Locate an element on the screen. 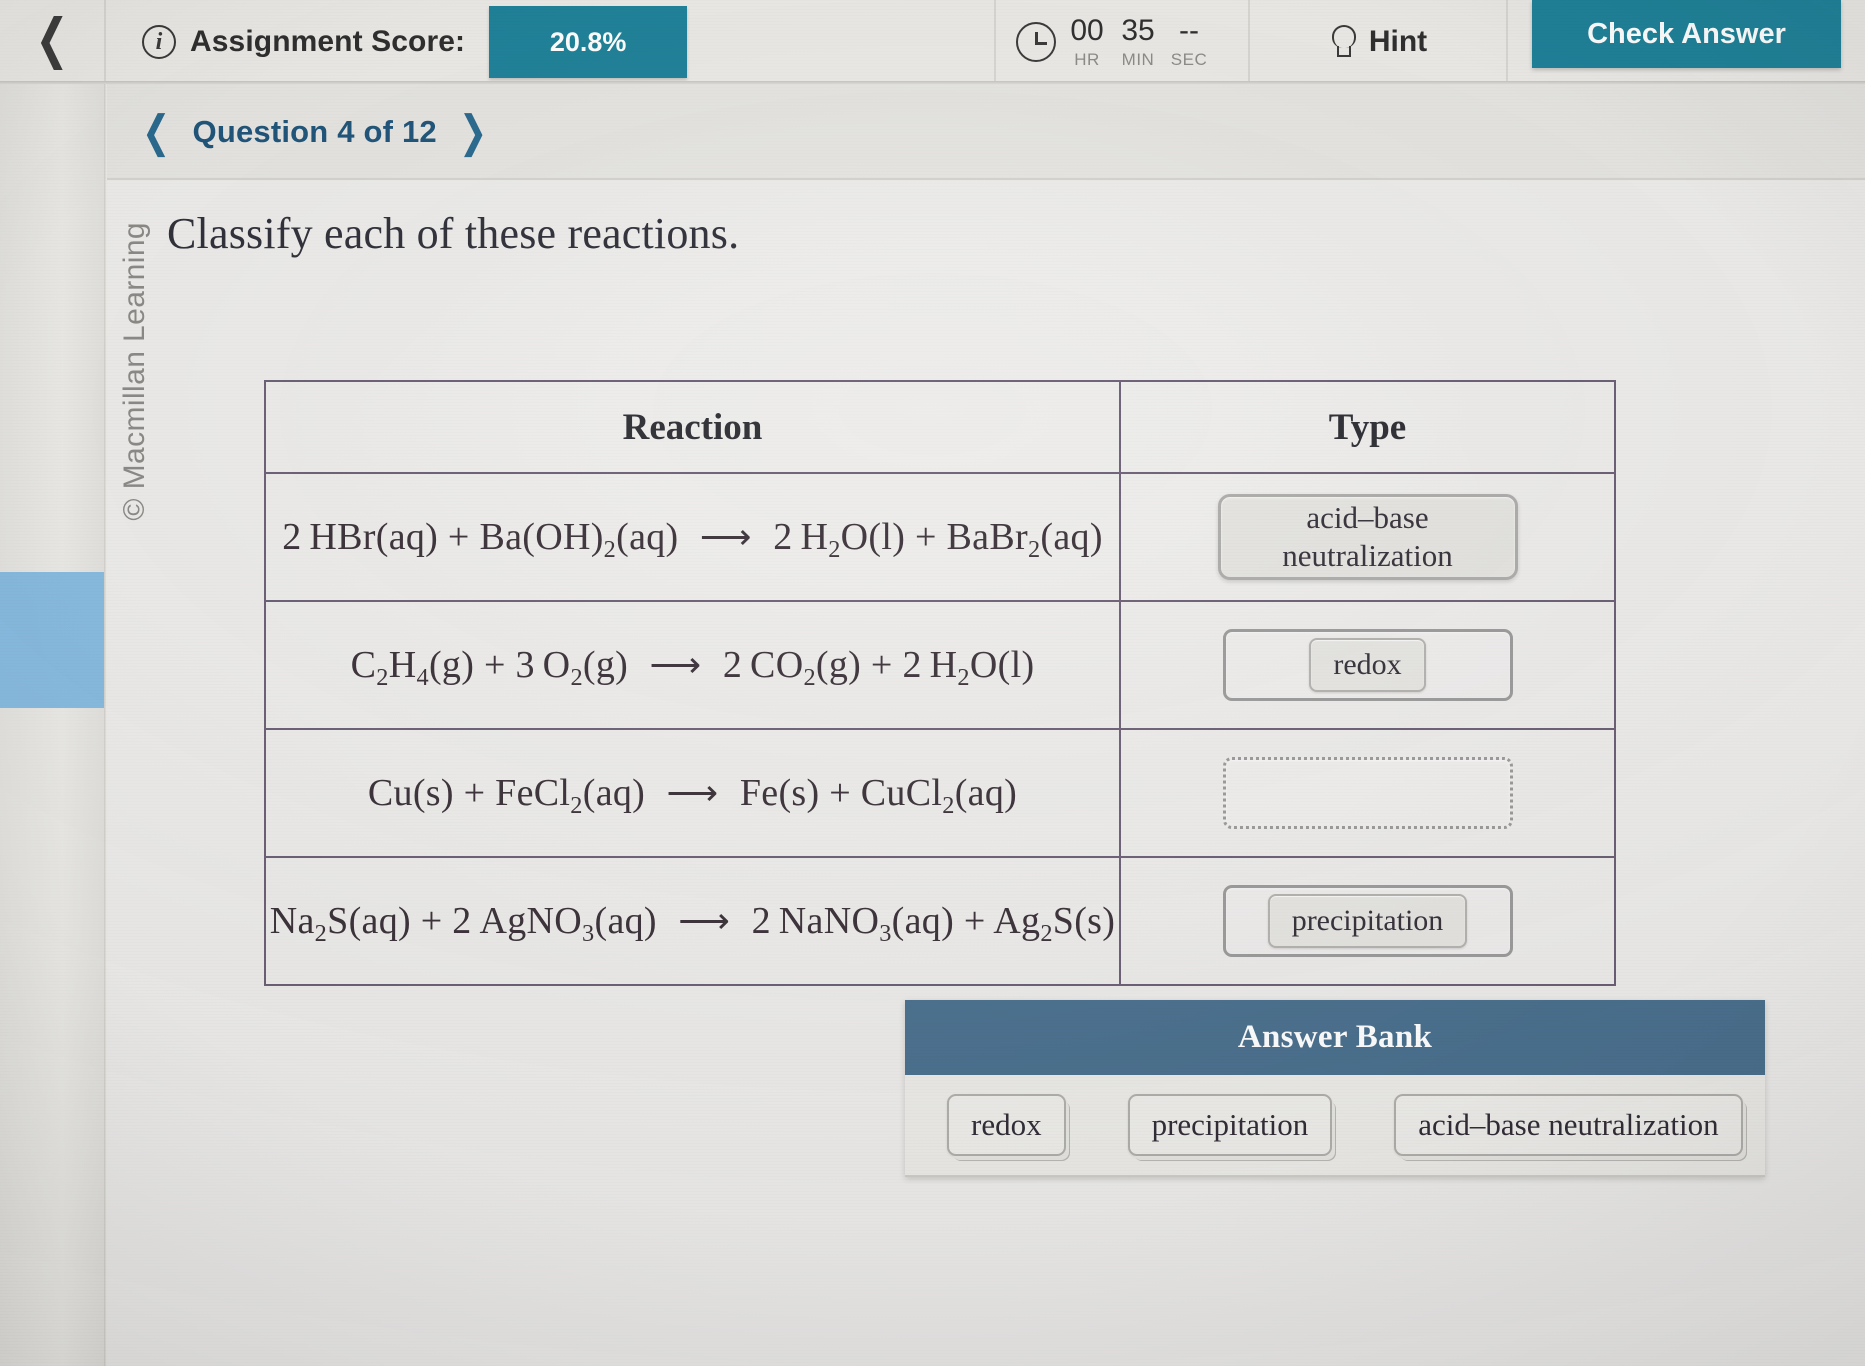 The image size is (1865, 1366). answer-dropzone: redox is located at coordinates (1367, 665).